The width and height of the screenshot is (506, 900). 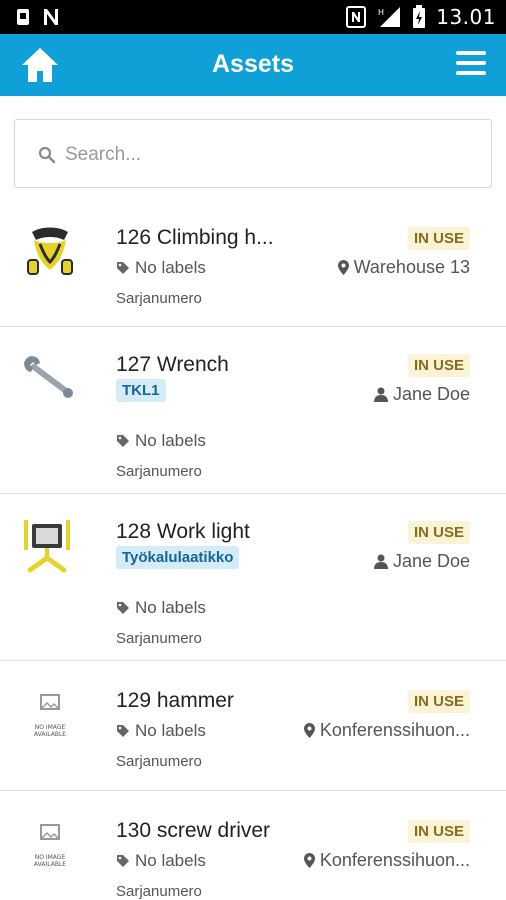 What do you see at coordinates (175, 700) in the screenshot?
I see `asset-name: 129 hammer` at bounding box center [175, 700].